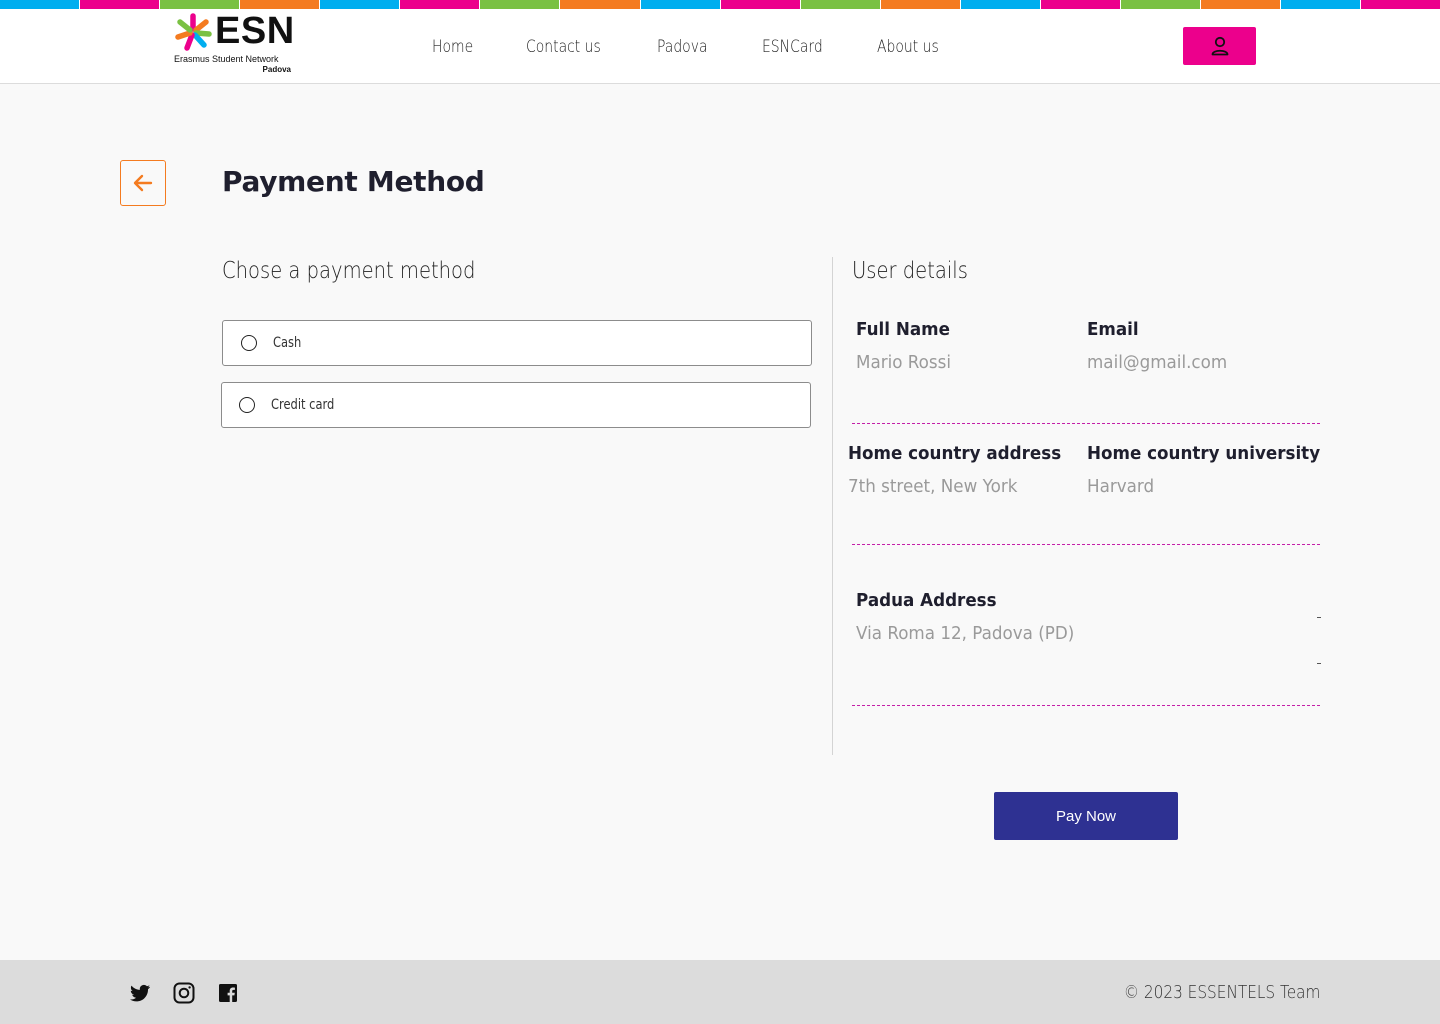  What do you see at coordinates (720, 992) in the screenshot?
I see `site-footer: © 2023 ESSENTELS Team` at bounding box center [720, 992].